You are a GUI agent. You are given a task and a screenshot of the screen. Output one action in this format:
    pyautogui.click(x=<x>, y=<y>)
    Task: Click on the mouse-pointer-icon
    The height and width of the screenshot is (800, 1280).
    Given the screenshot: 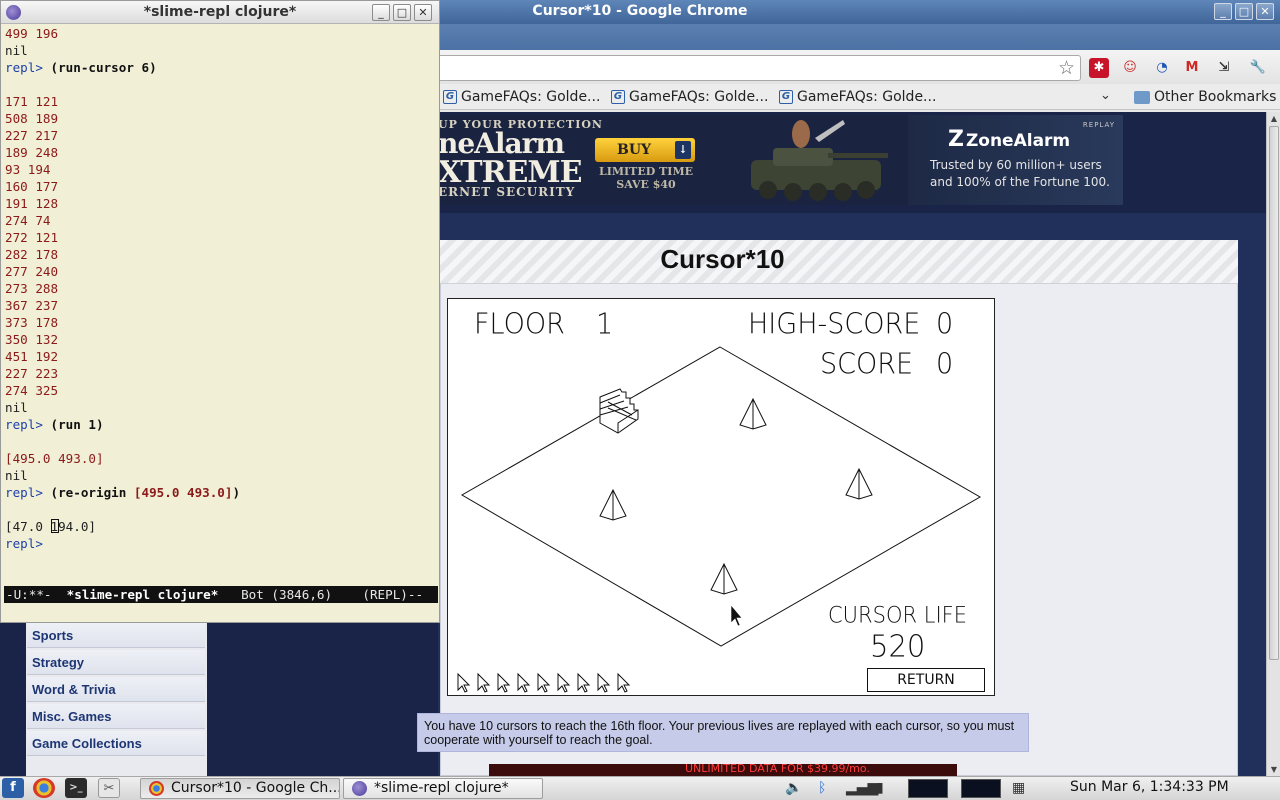 What is the action you would take?
    pyautogui.click(x=736, y=615)
    